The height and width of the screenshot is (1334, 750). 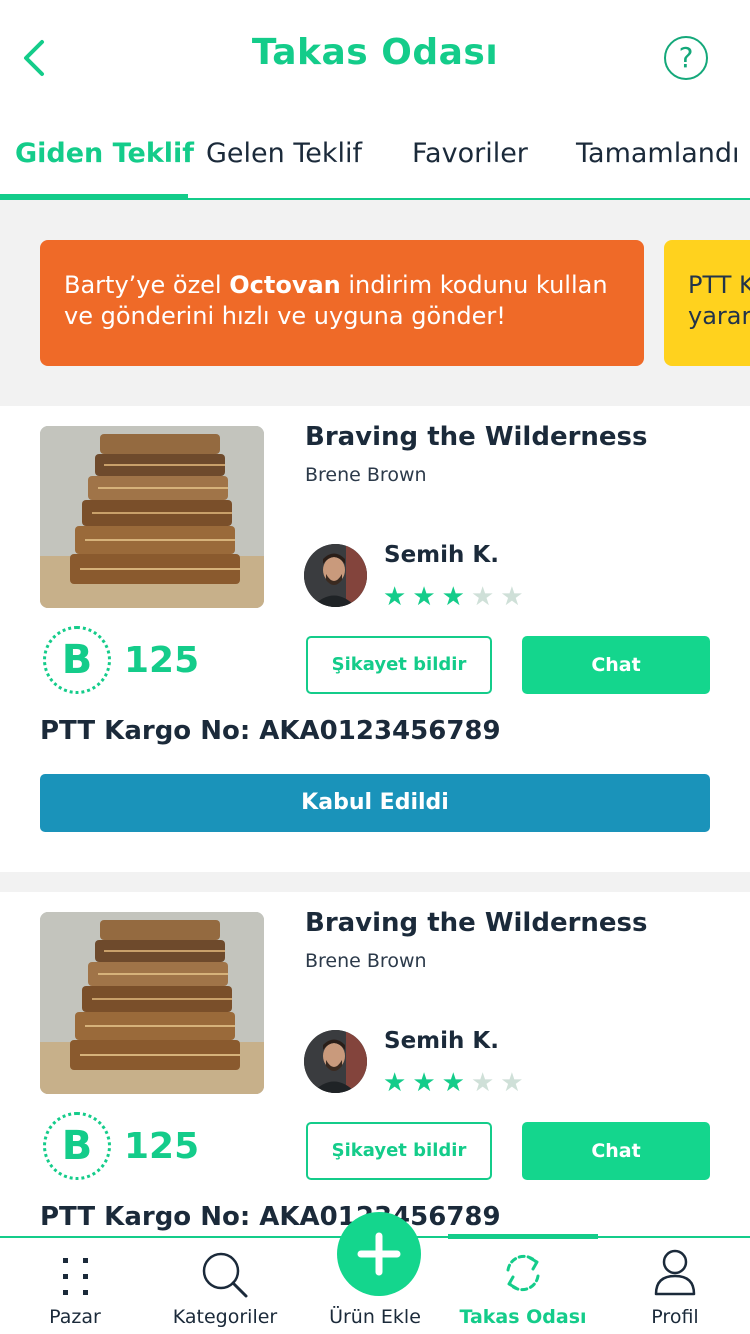 What do you see at coordinates (719, 316) in the screenshot?
I see `promo-ptt-line2: yarar` at bounding box center [719, 316].